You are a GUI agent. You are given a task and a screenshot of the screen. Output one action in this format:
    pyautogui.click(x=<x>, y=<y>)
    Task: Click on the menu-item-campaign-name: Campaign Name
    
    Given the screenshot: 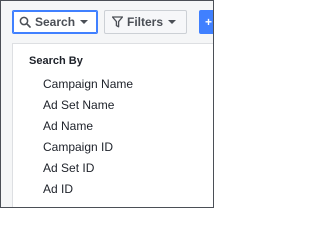 What is the action you would take?
    pyautogui.click(x=113, y=84)
    